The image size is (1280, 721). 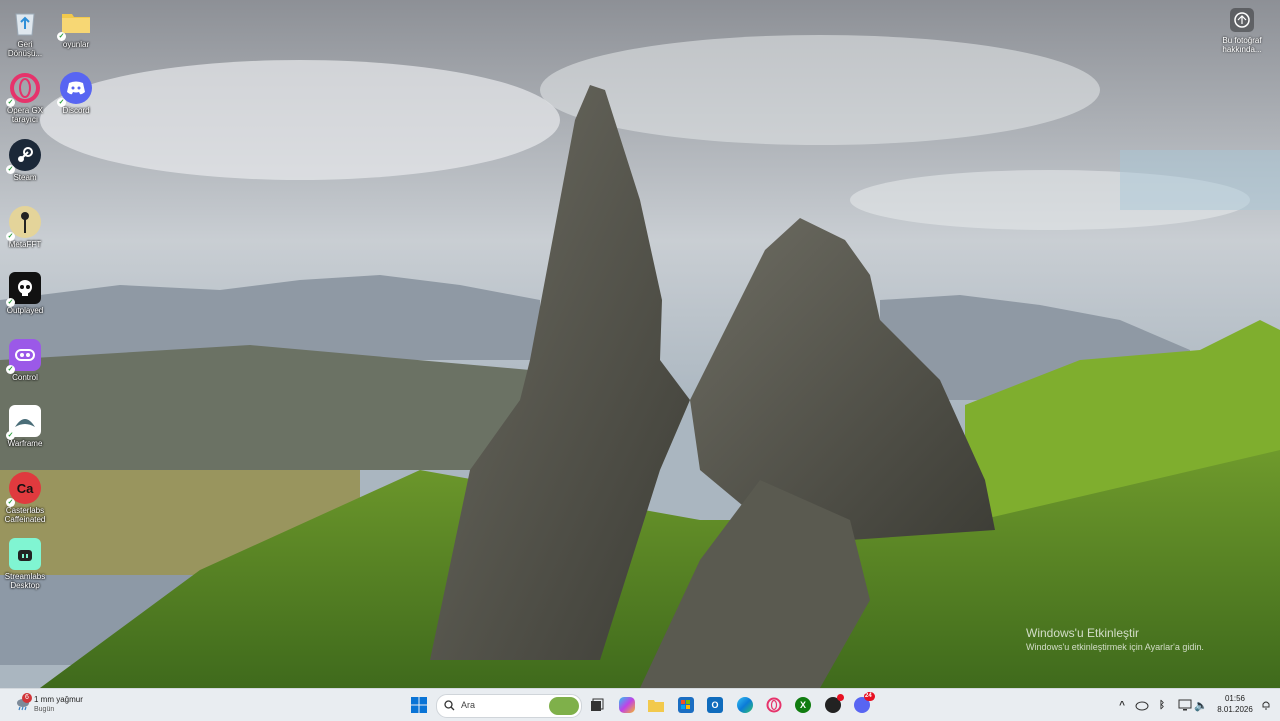 I want to click on discord-badge: 24, so click(x=869, y=696).